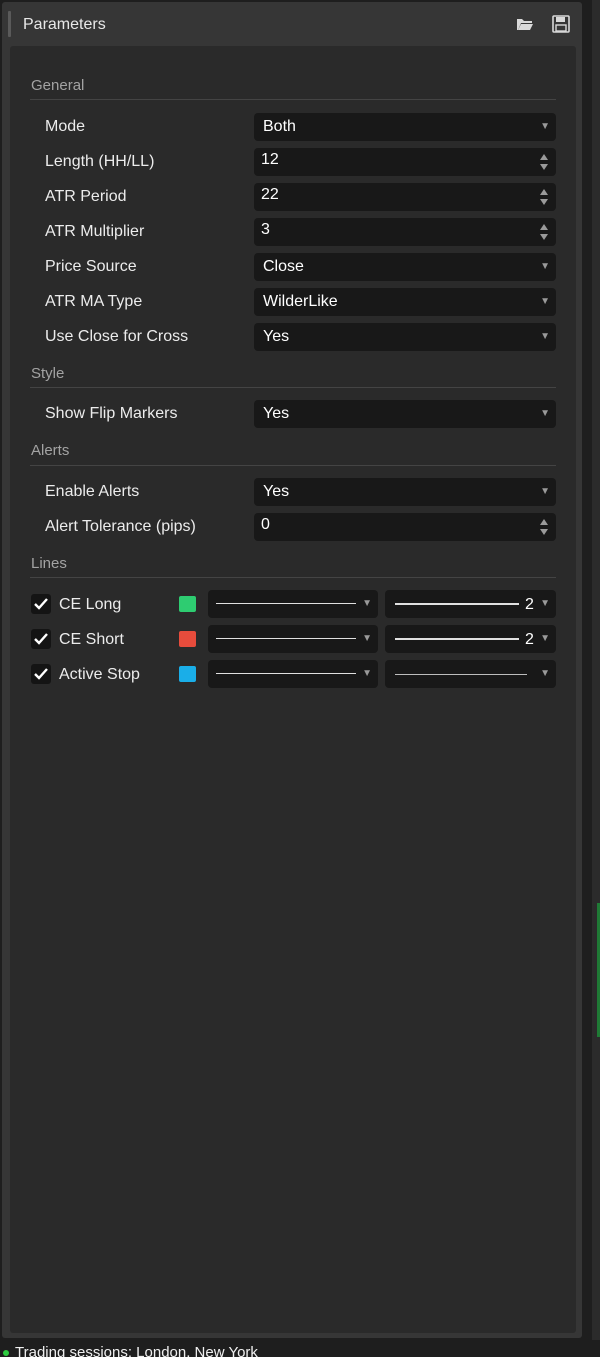 This screenshot has height=1357, width=600. I want to click on save-icon, so click(561, 24).